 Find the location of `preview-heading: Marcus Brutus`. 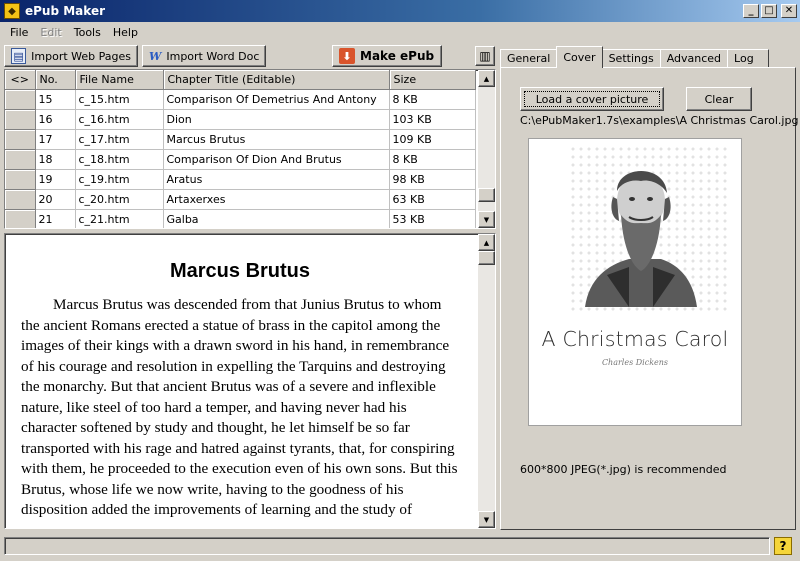

preview-heading: Marcus Brutus is located at coordinates (240, 271).